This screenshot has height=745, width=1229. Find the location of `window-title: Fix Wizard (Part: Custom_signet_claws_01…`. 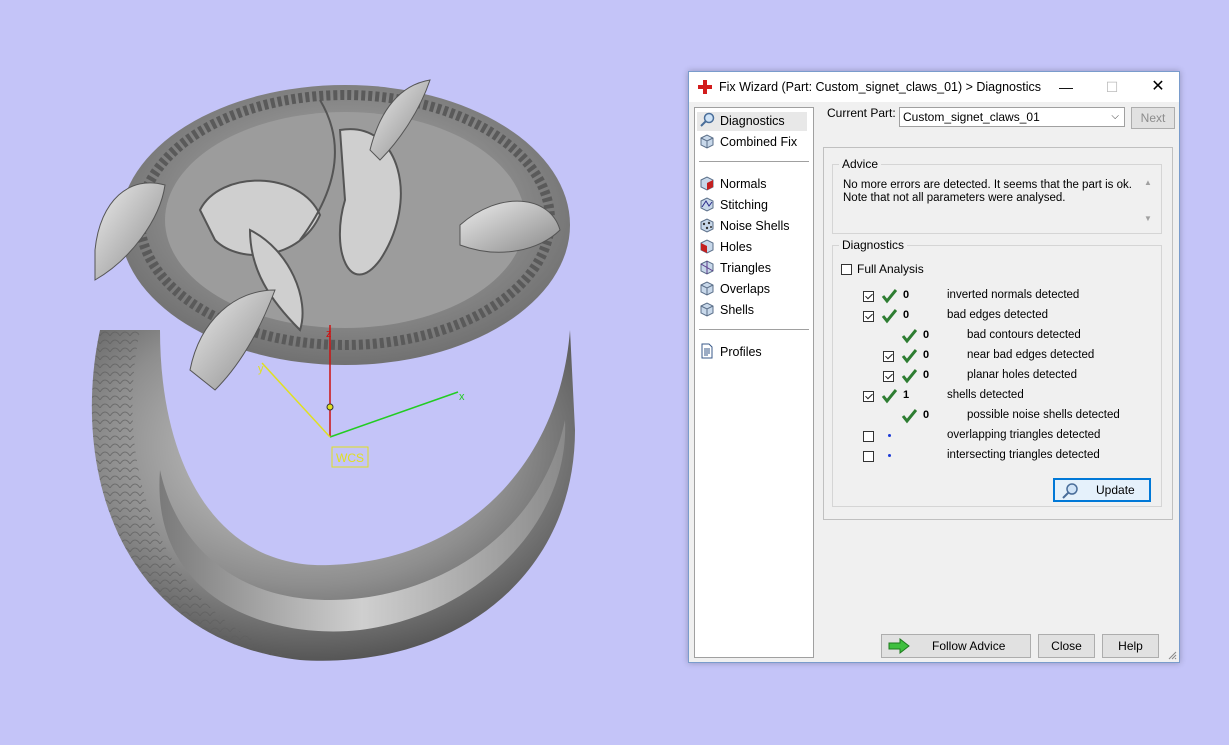

window-title: Fix Wizard (Part: Custom_signet_claws_01… is located at coordinates (880, 87).